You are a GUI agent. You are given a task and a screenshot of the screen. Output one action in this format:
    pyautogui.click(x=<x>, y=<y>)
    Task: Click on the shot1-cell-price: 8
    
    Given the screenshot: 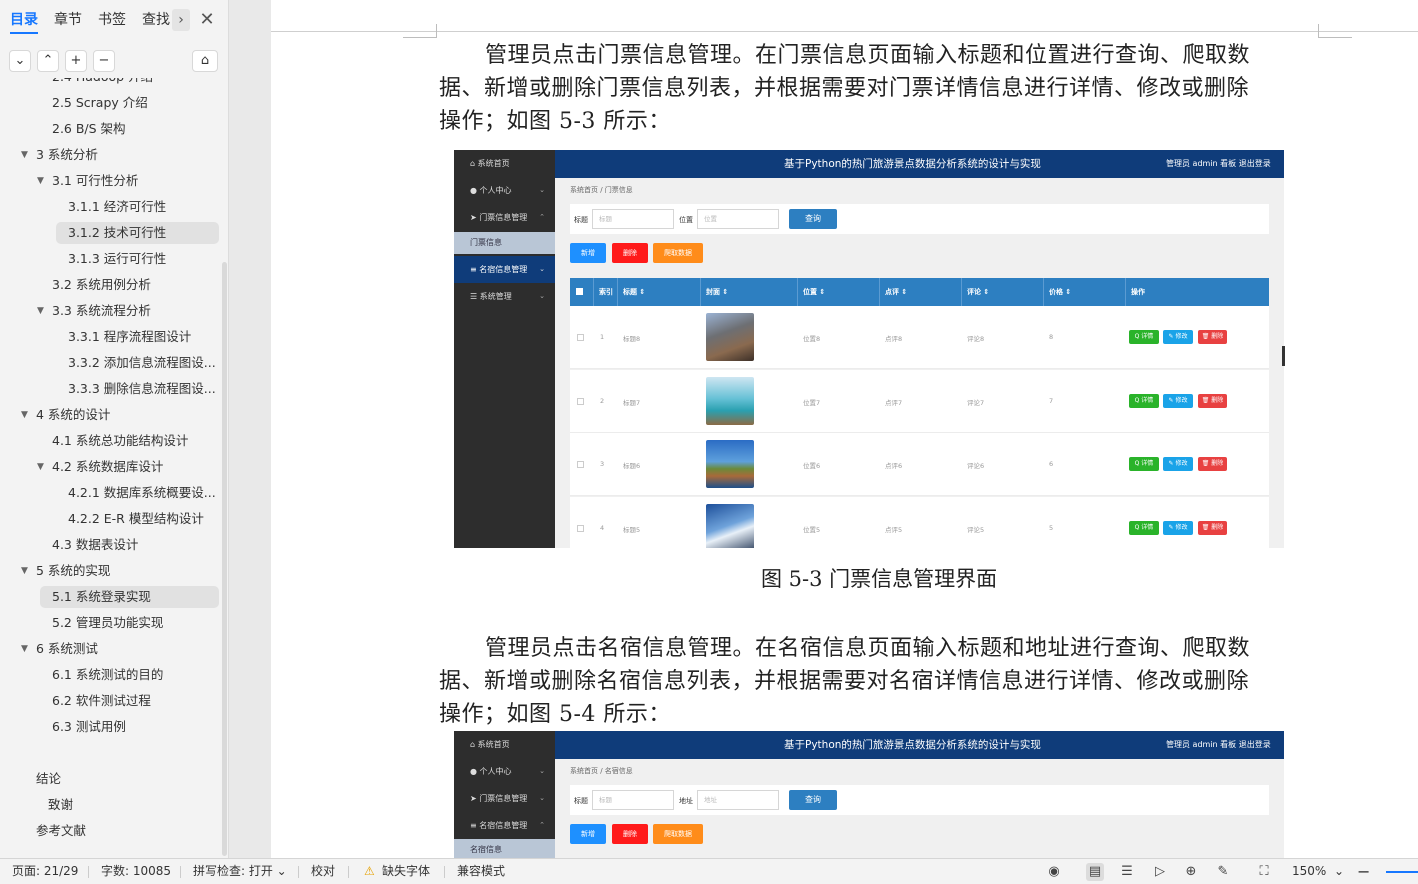 What is the action you would take?
    pyautogui.click(x=1051, y=337)
    